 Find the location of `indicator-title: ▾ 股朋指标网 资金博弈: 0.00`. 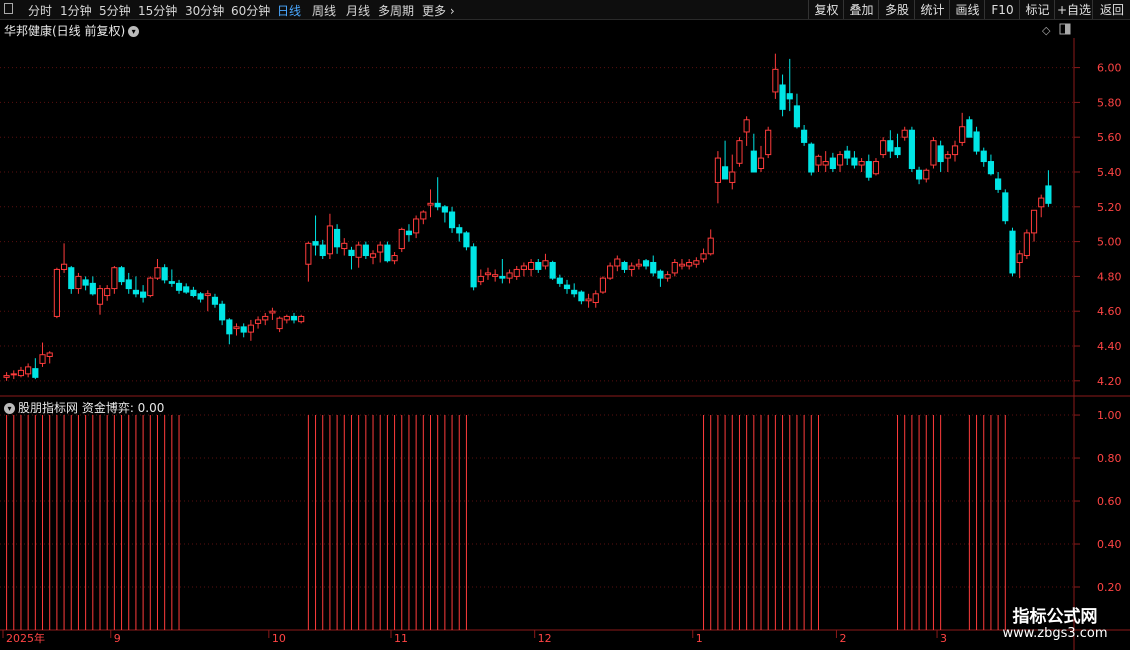

indicator-title: ▾ 股朋指标网 资金博弈: 0.00 is located at coordinates (84, 407).